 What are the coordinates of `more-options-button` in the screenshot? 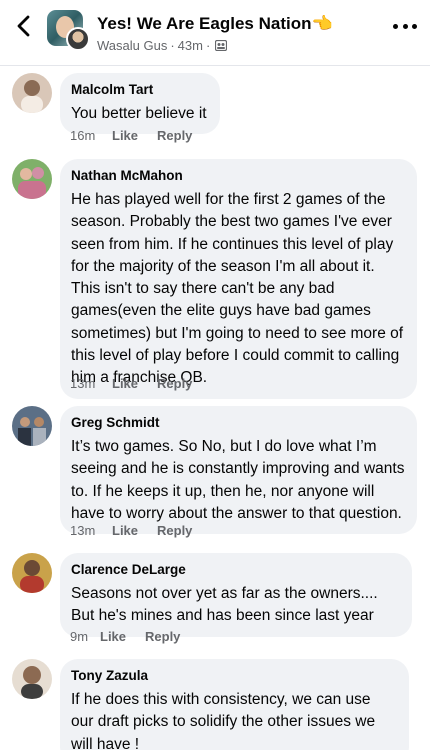 It's located at (405, 26).